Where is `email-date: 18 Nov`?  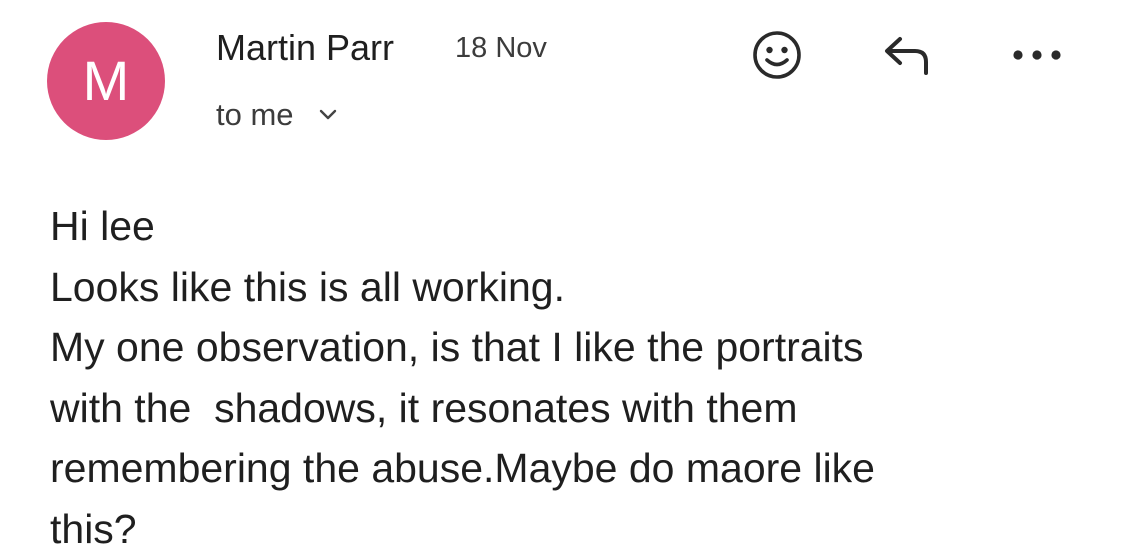
email-date: 18 Nov is located at coordinates (501, 48).